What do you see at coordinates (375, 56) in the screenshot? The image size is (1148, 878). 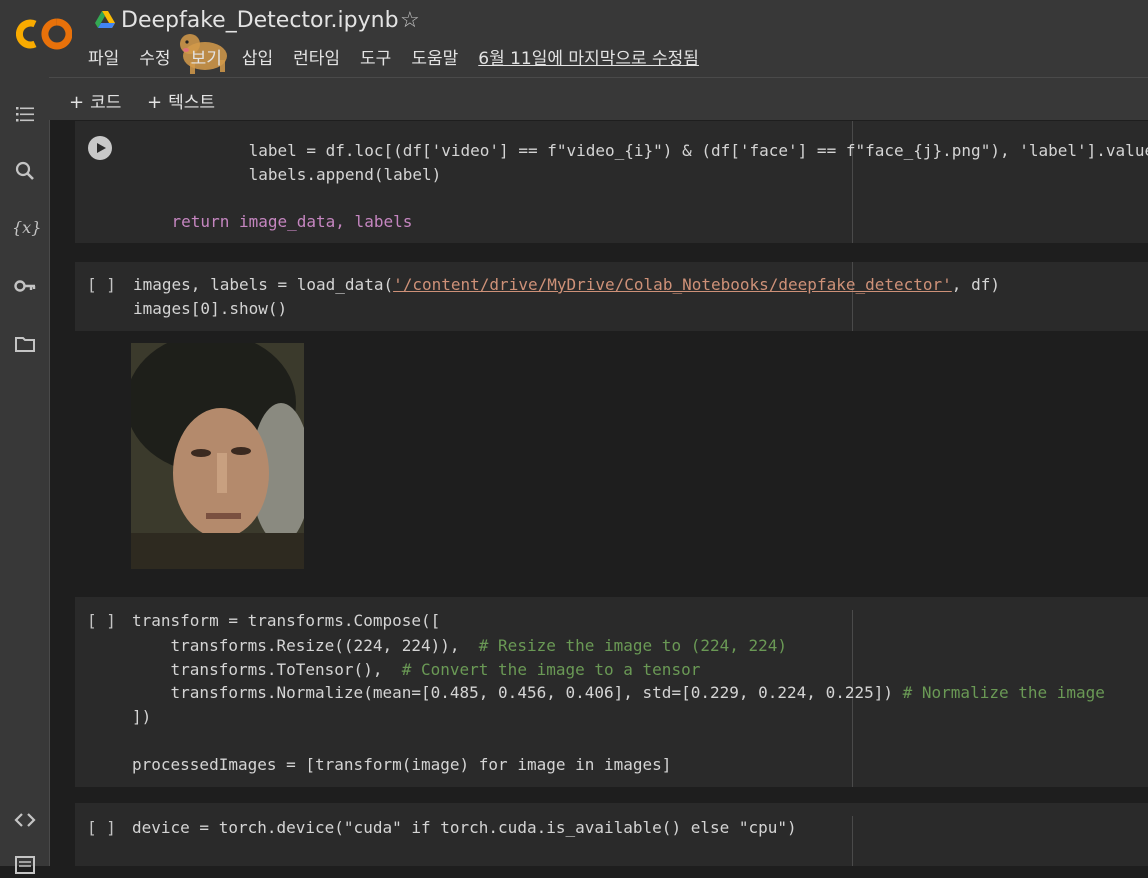 I see `menu-tools: 도구` at bounding box center [375, 56].